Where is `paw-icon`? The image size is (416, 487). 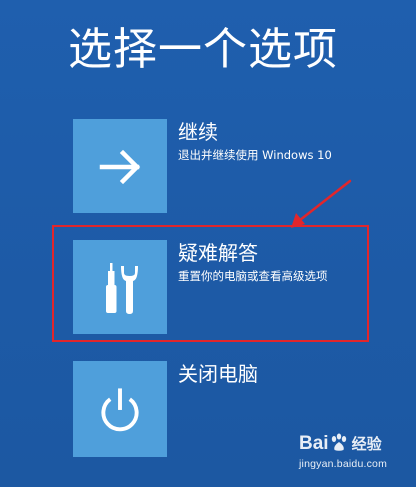 paw-icon is located at coordinates (338, 442).